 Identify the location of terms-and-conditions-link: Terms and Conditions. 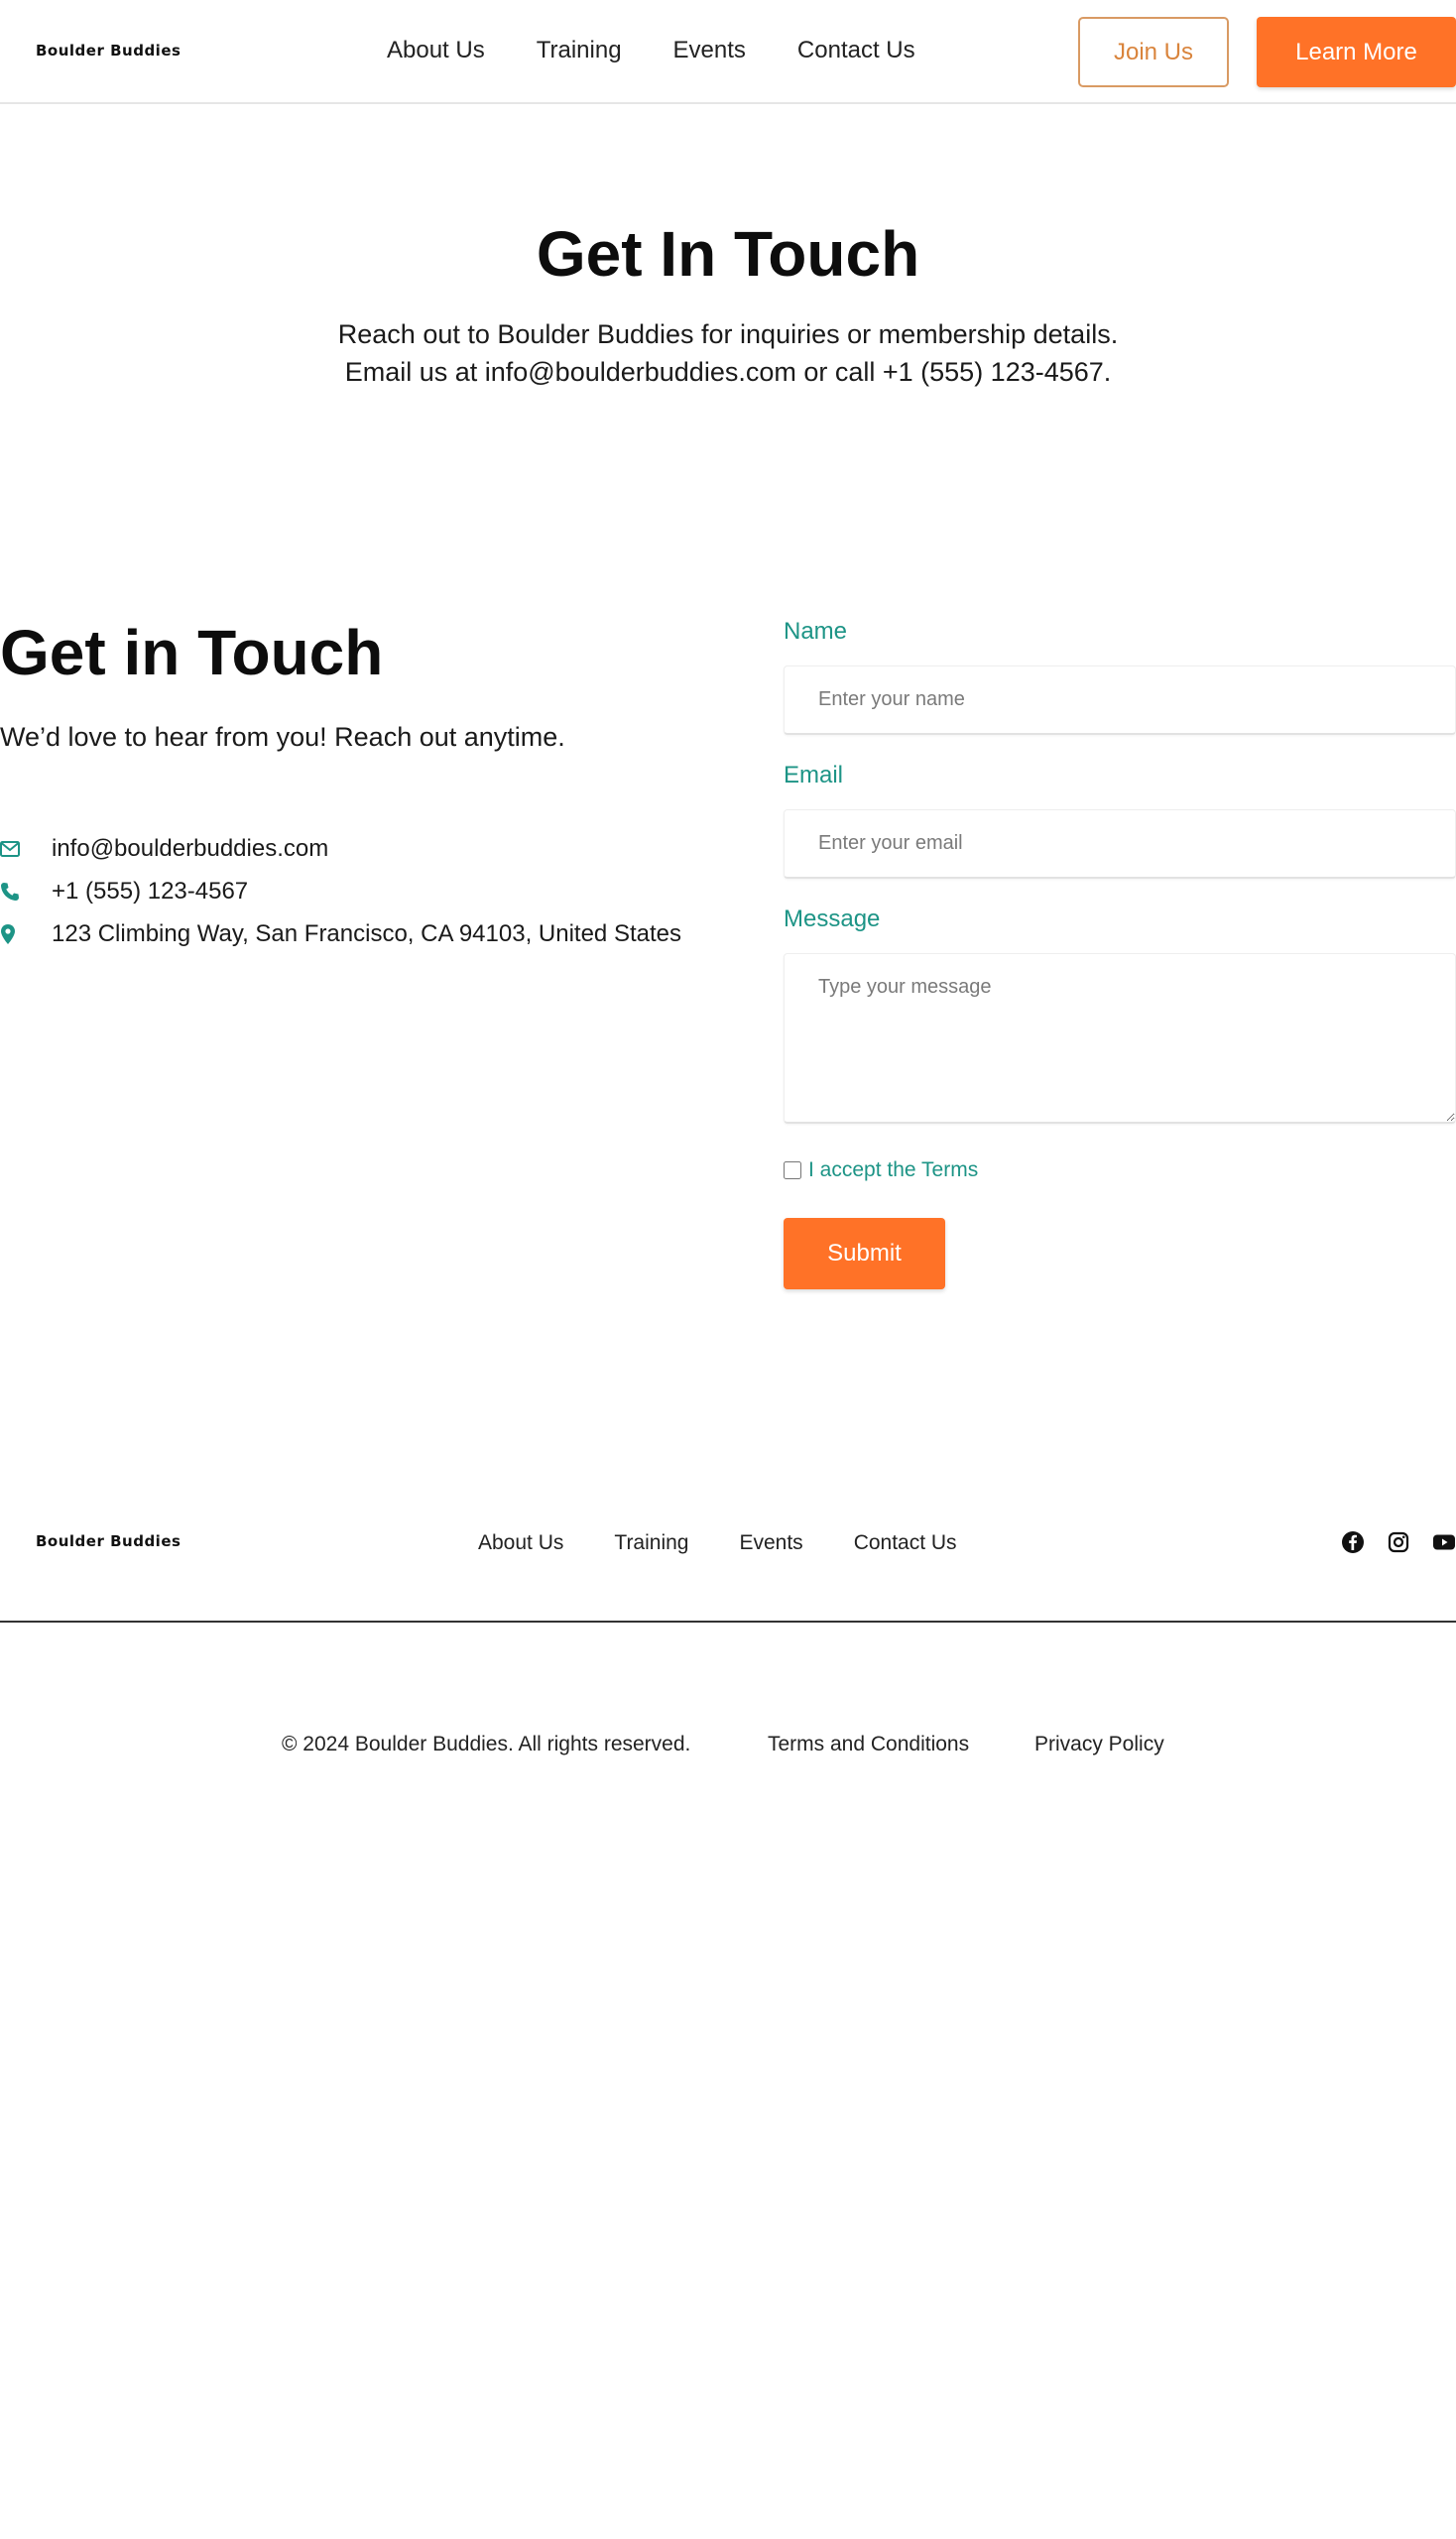
(868, 1745).